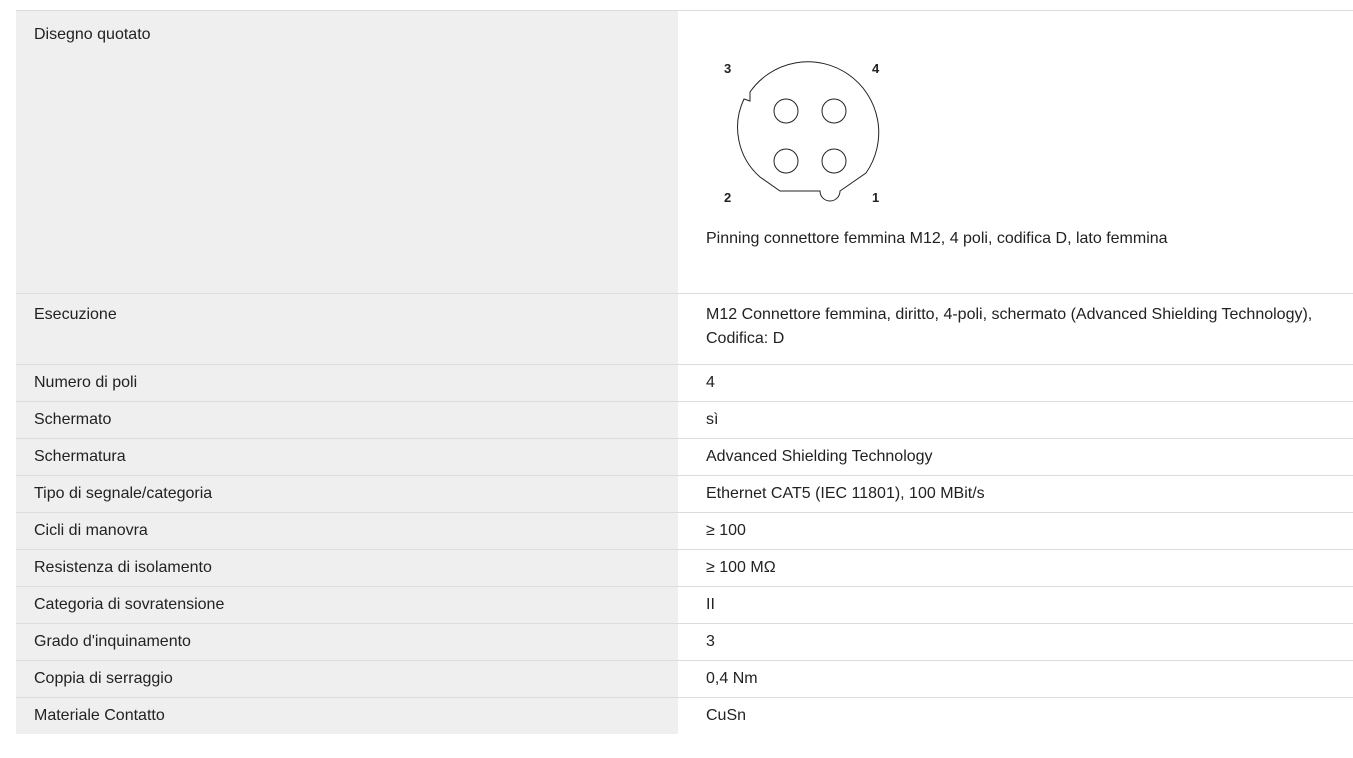  I want to click on spec-label: Coppia di serraggio, so click(347, 679).